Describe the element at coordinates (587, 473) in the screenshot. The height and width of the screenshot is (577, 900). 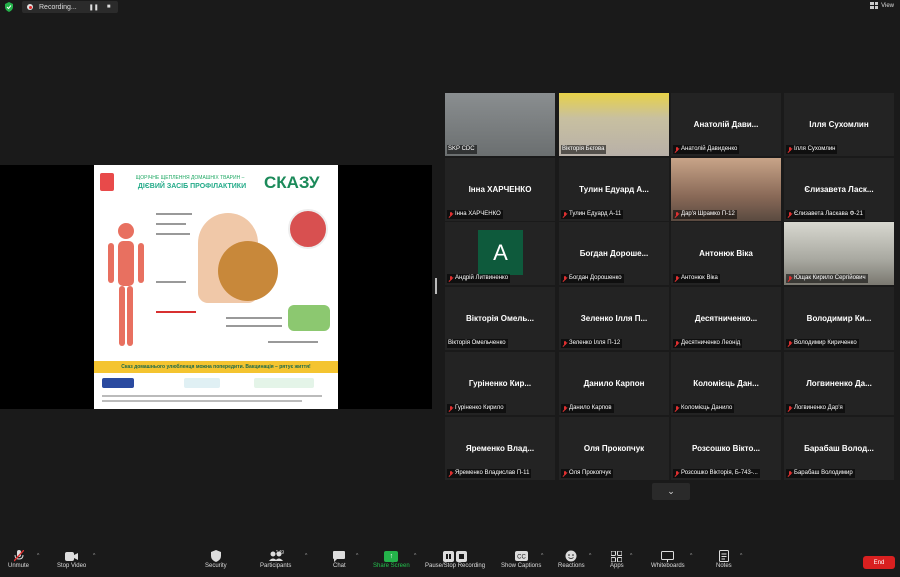
I see `participant-name-label: Оля Прокопчук` at that location.